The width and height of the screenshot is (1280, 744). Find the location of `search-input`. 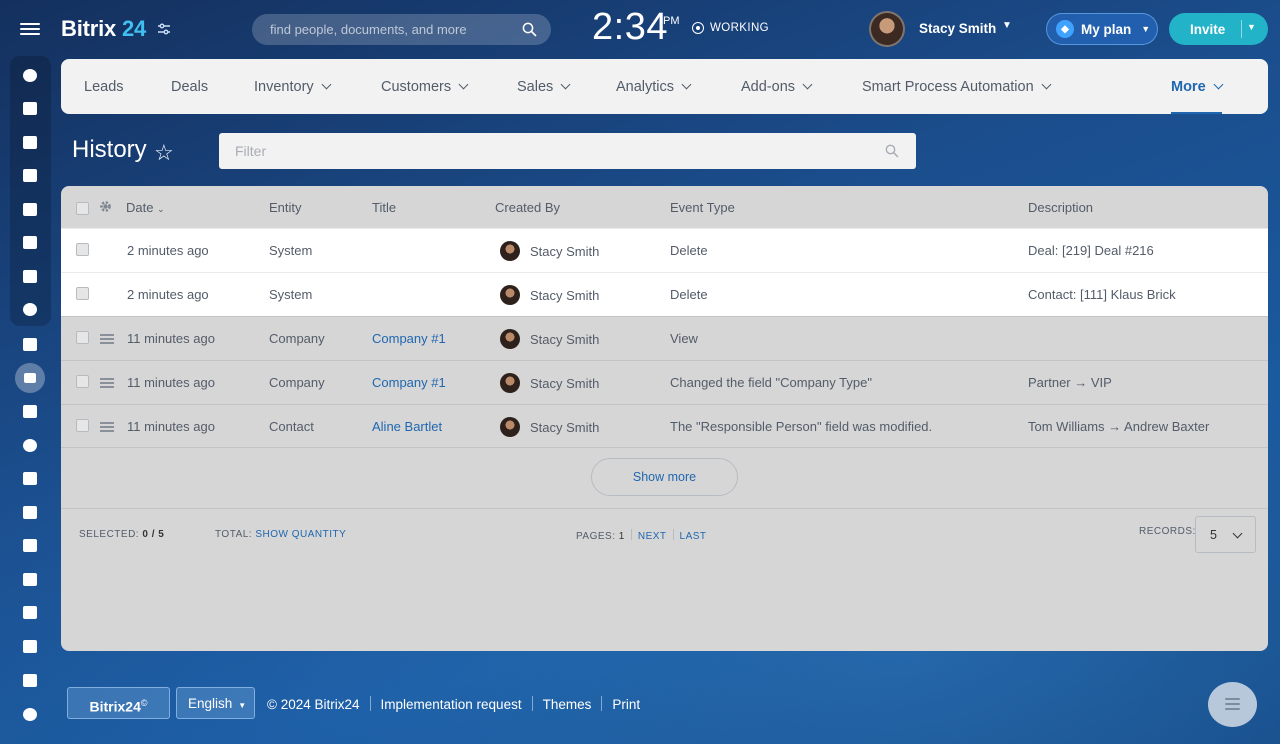

search-input is located at coordinates (390, 29).